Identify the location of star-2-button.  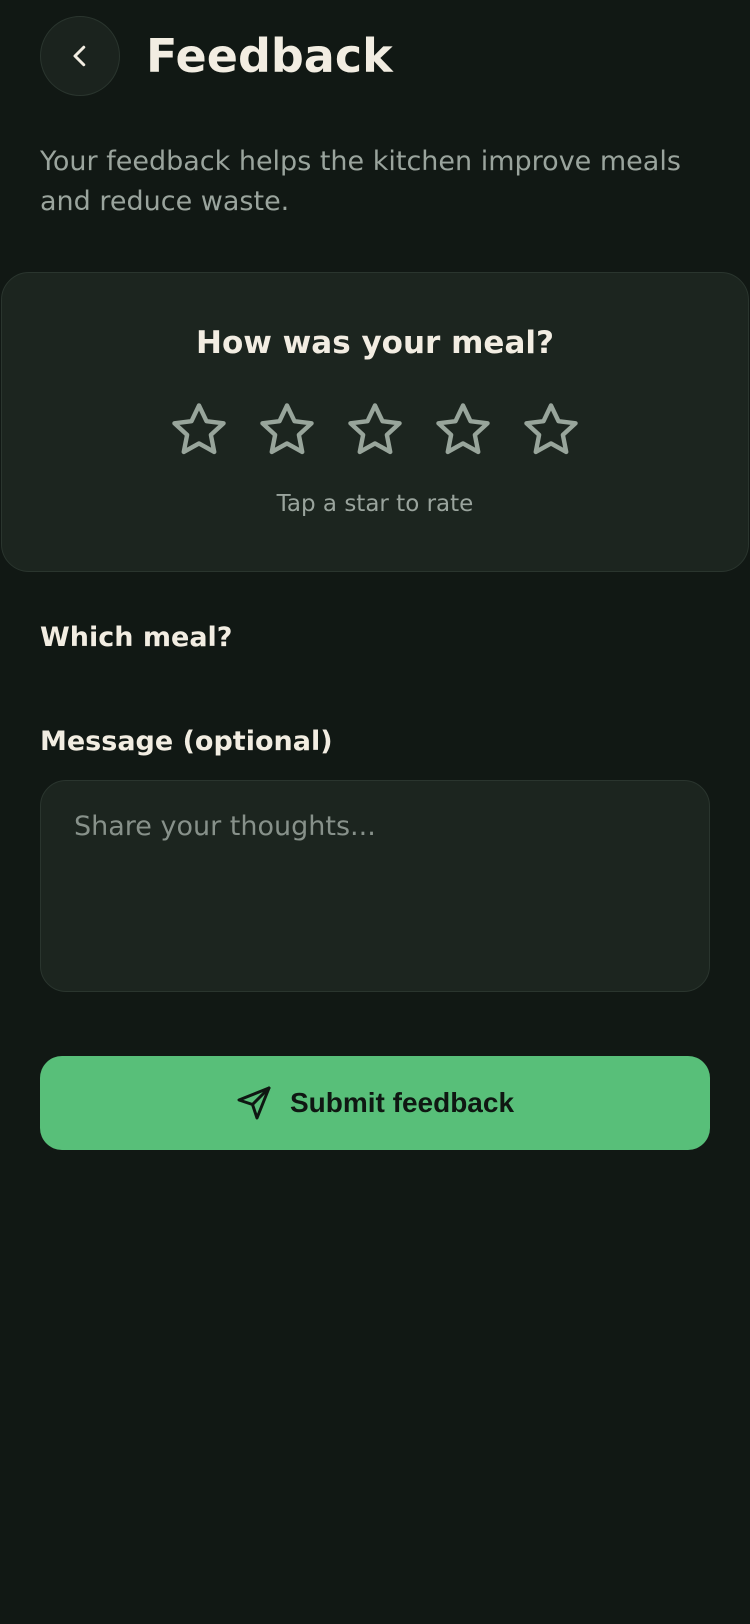
(287, 430).